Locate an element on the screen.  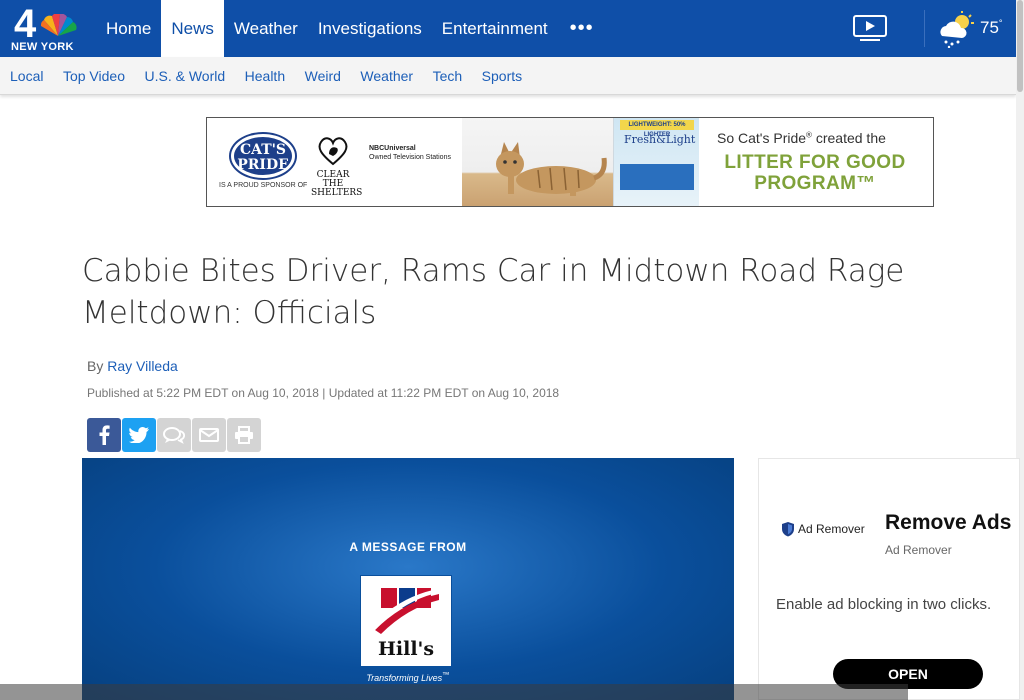
subnav-item-weird: Weird is located at coordinates (323, 76).